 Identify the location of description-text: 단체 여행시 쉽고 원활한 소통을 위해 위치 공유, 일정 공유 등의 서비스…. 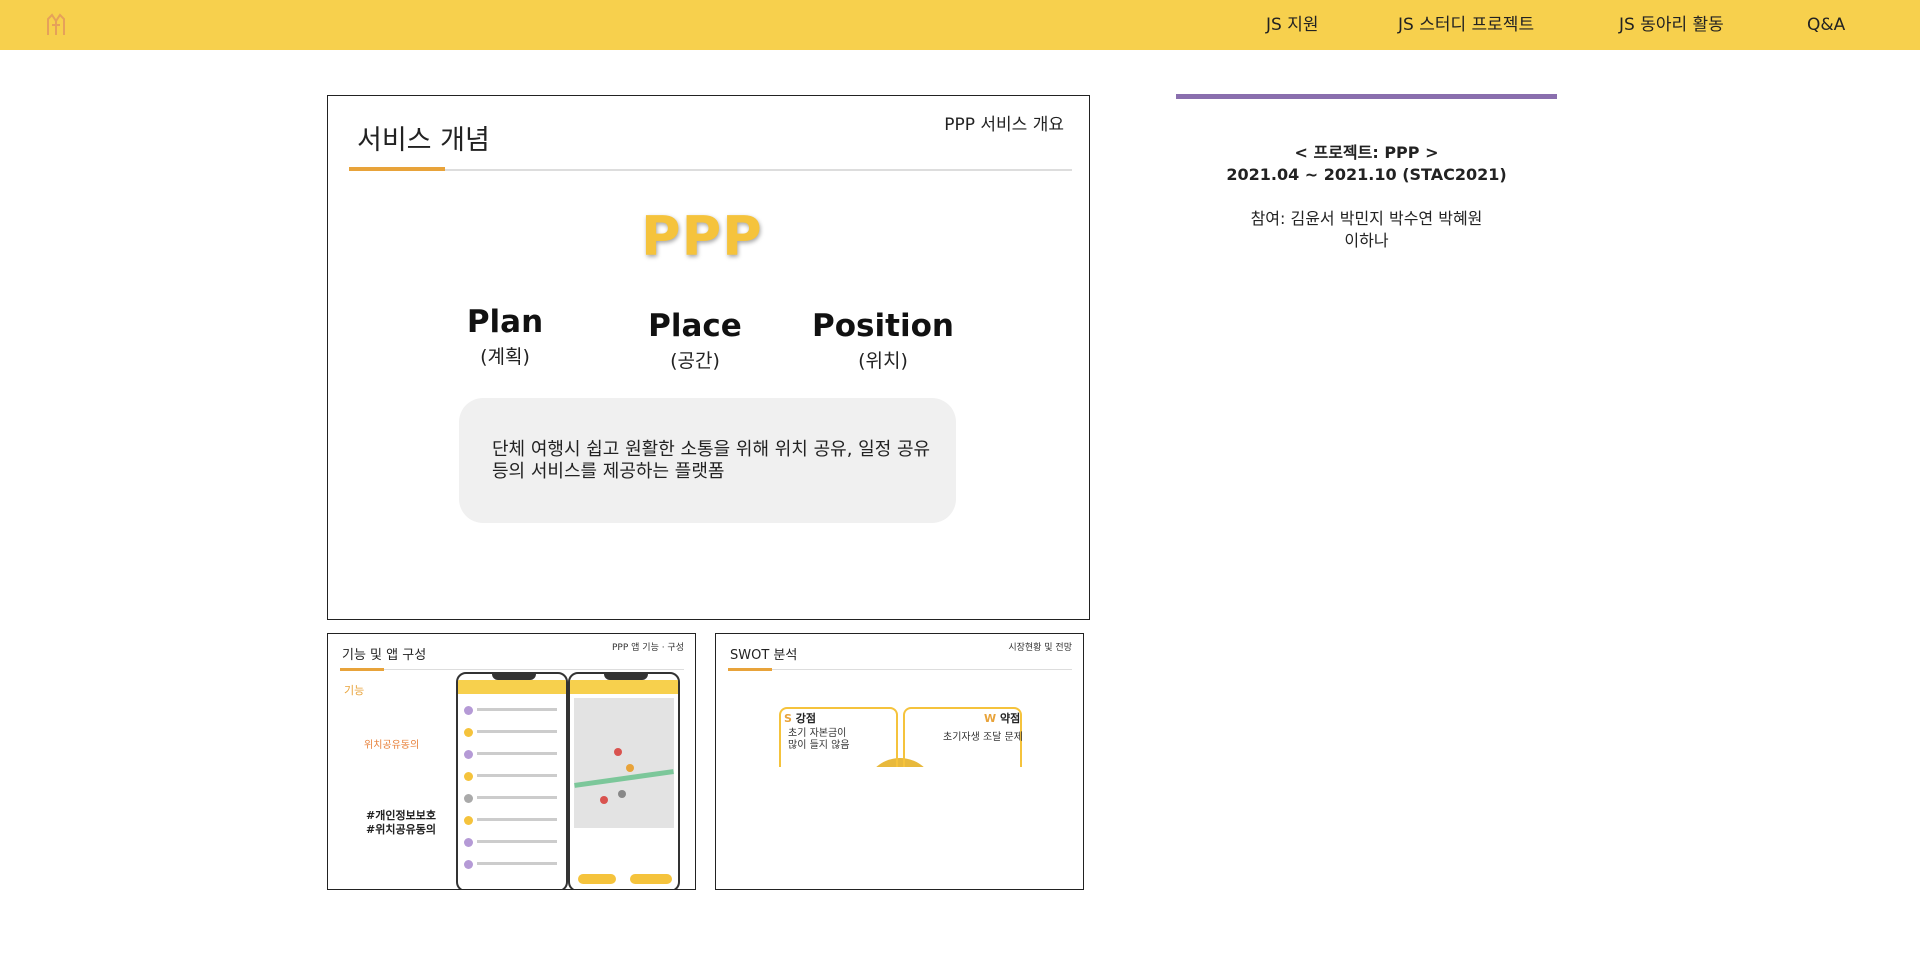
(711, 460).